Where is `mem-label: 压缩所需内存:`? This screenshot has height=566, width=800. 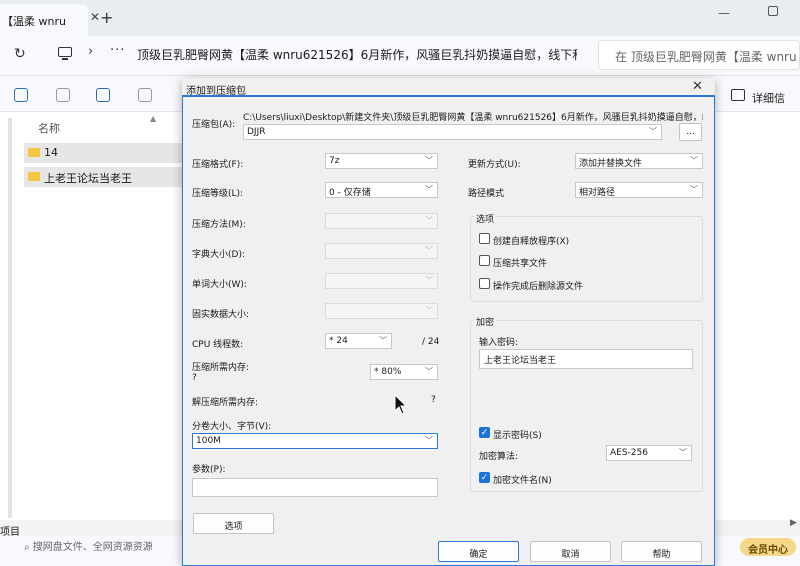
mem-label: 压缩所需内存: is located at coordinates (221, 368).